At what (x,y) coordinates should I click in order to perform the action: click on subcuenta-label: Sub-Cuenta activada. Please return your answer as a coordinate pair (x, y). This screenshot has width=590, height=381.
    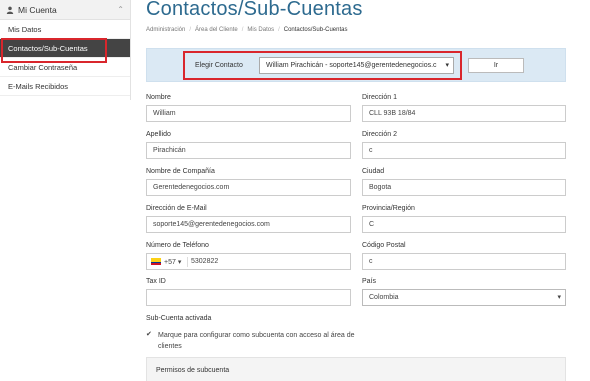
    Looking at the image, I should click on (179, 318).